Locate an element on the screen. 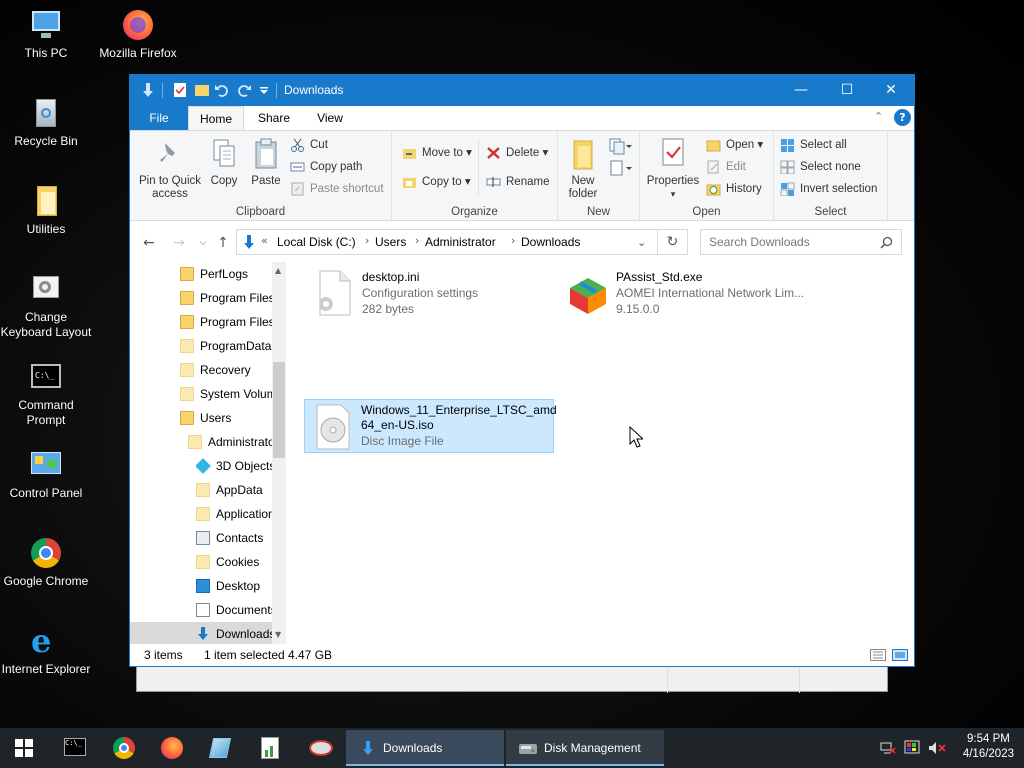 The image size is (1024, 768). desktop-icon-command-prompt: C:\_ Command Prompt is located at coordinates (46, 394).